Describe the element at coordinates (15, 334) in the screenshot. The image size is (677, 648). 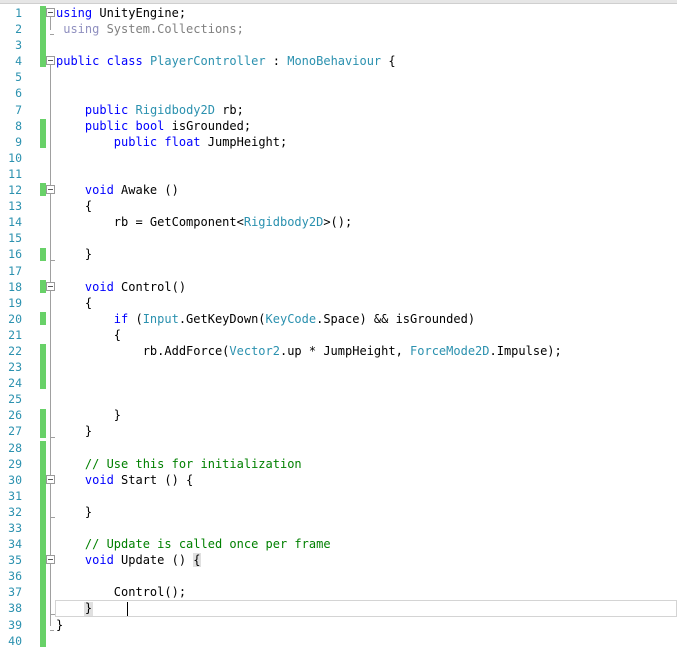
I see `line-number: 21` at that location.